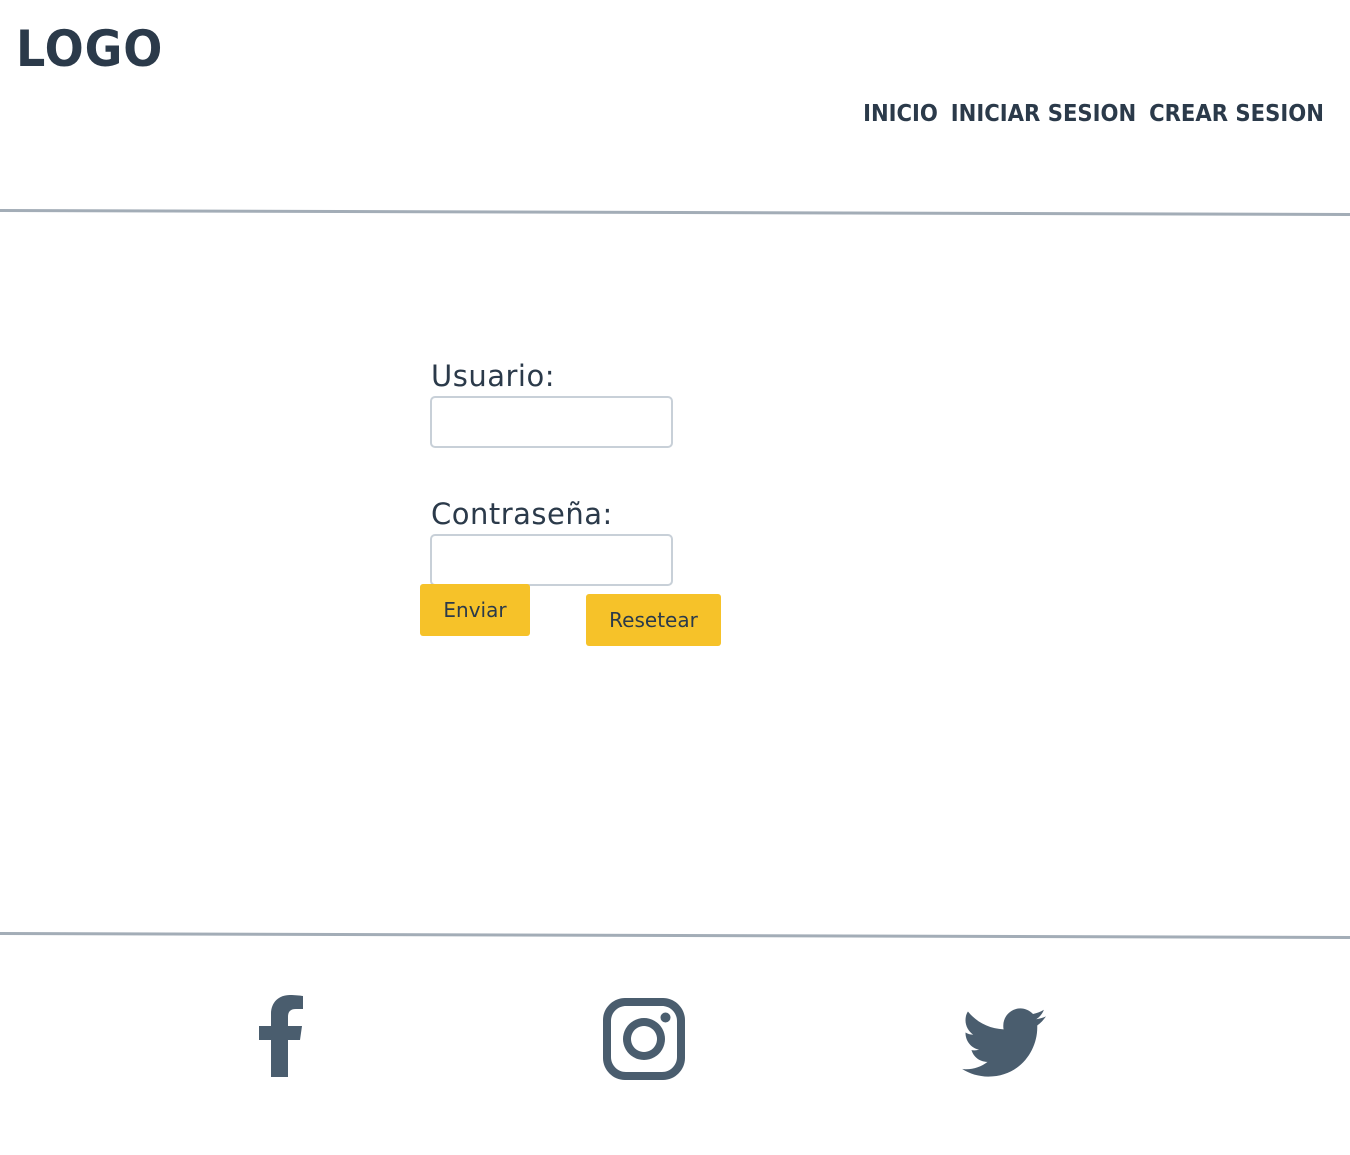 This screenshot has width=1350, height=1155. What do you see at coordinates (900, 114) in the screenshot?
I see `nav-item-inicio: INICIO` at bounding box center [900, 114].